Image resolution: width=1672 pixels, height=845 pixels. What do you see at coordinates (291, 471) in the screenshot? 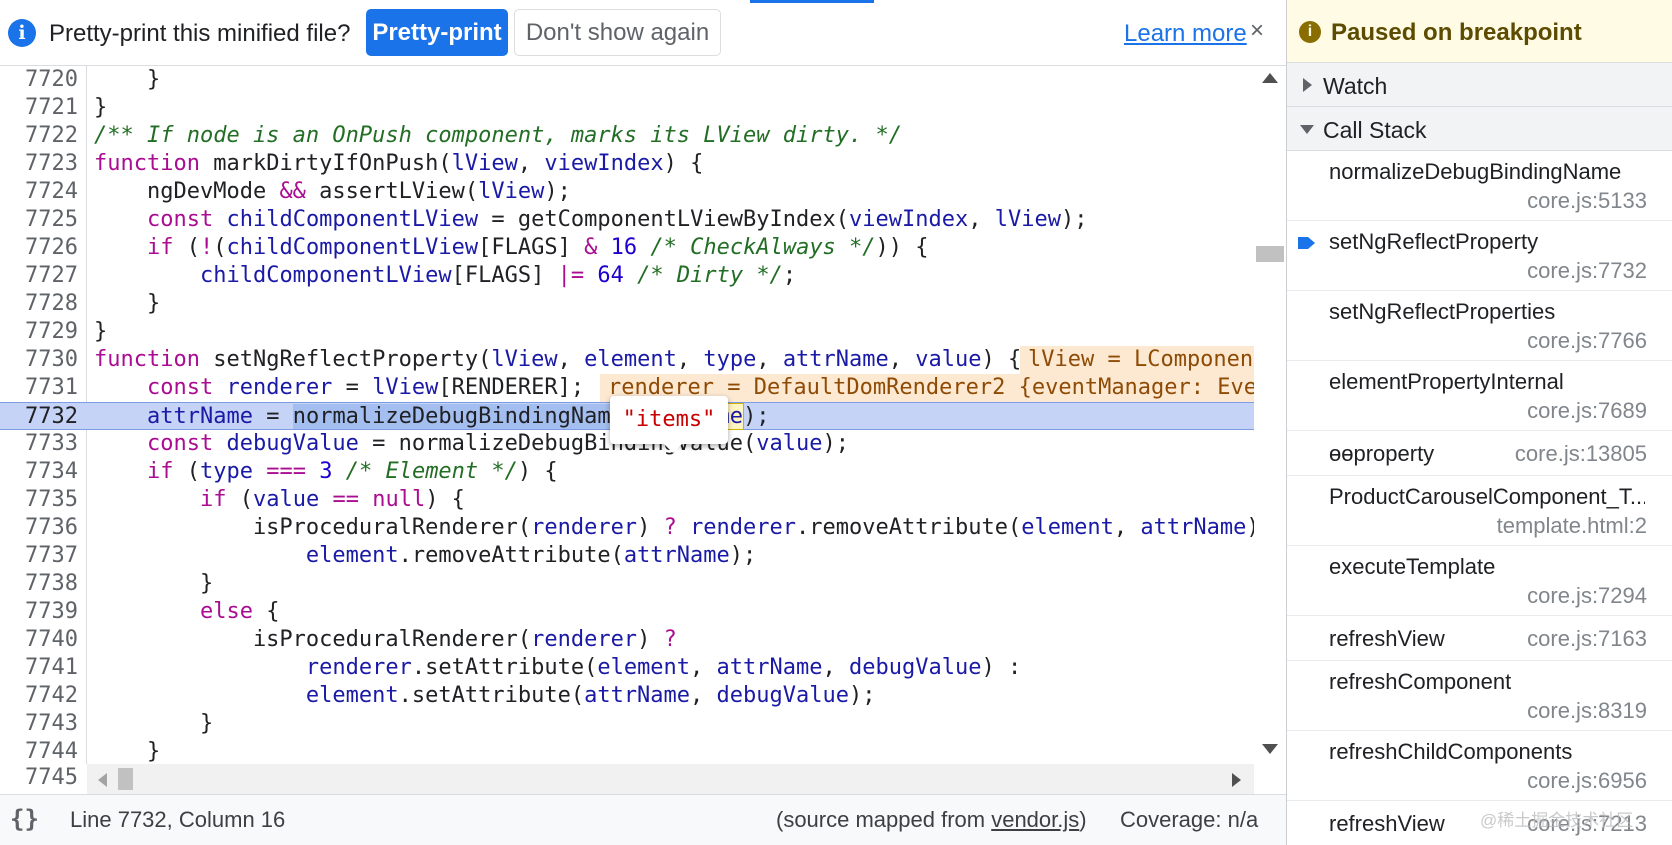
I see `code-line: 7734 if (type === 3 /* Element */) {` at bounding box center [291, 471].